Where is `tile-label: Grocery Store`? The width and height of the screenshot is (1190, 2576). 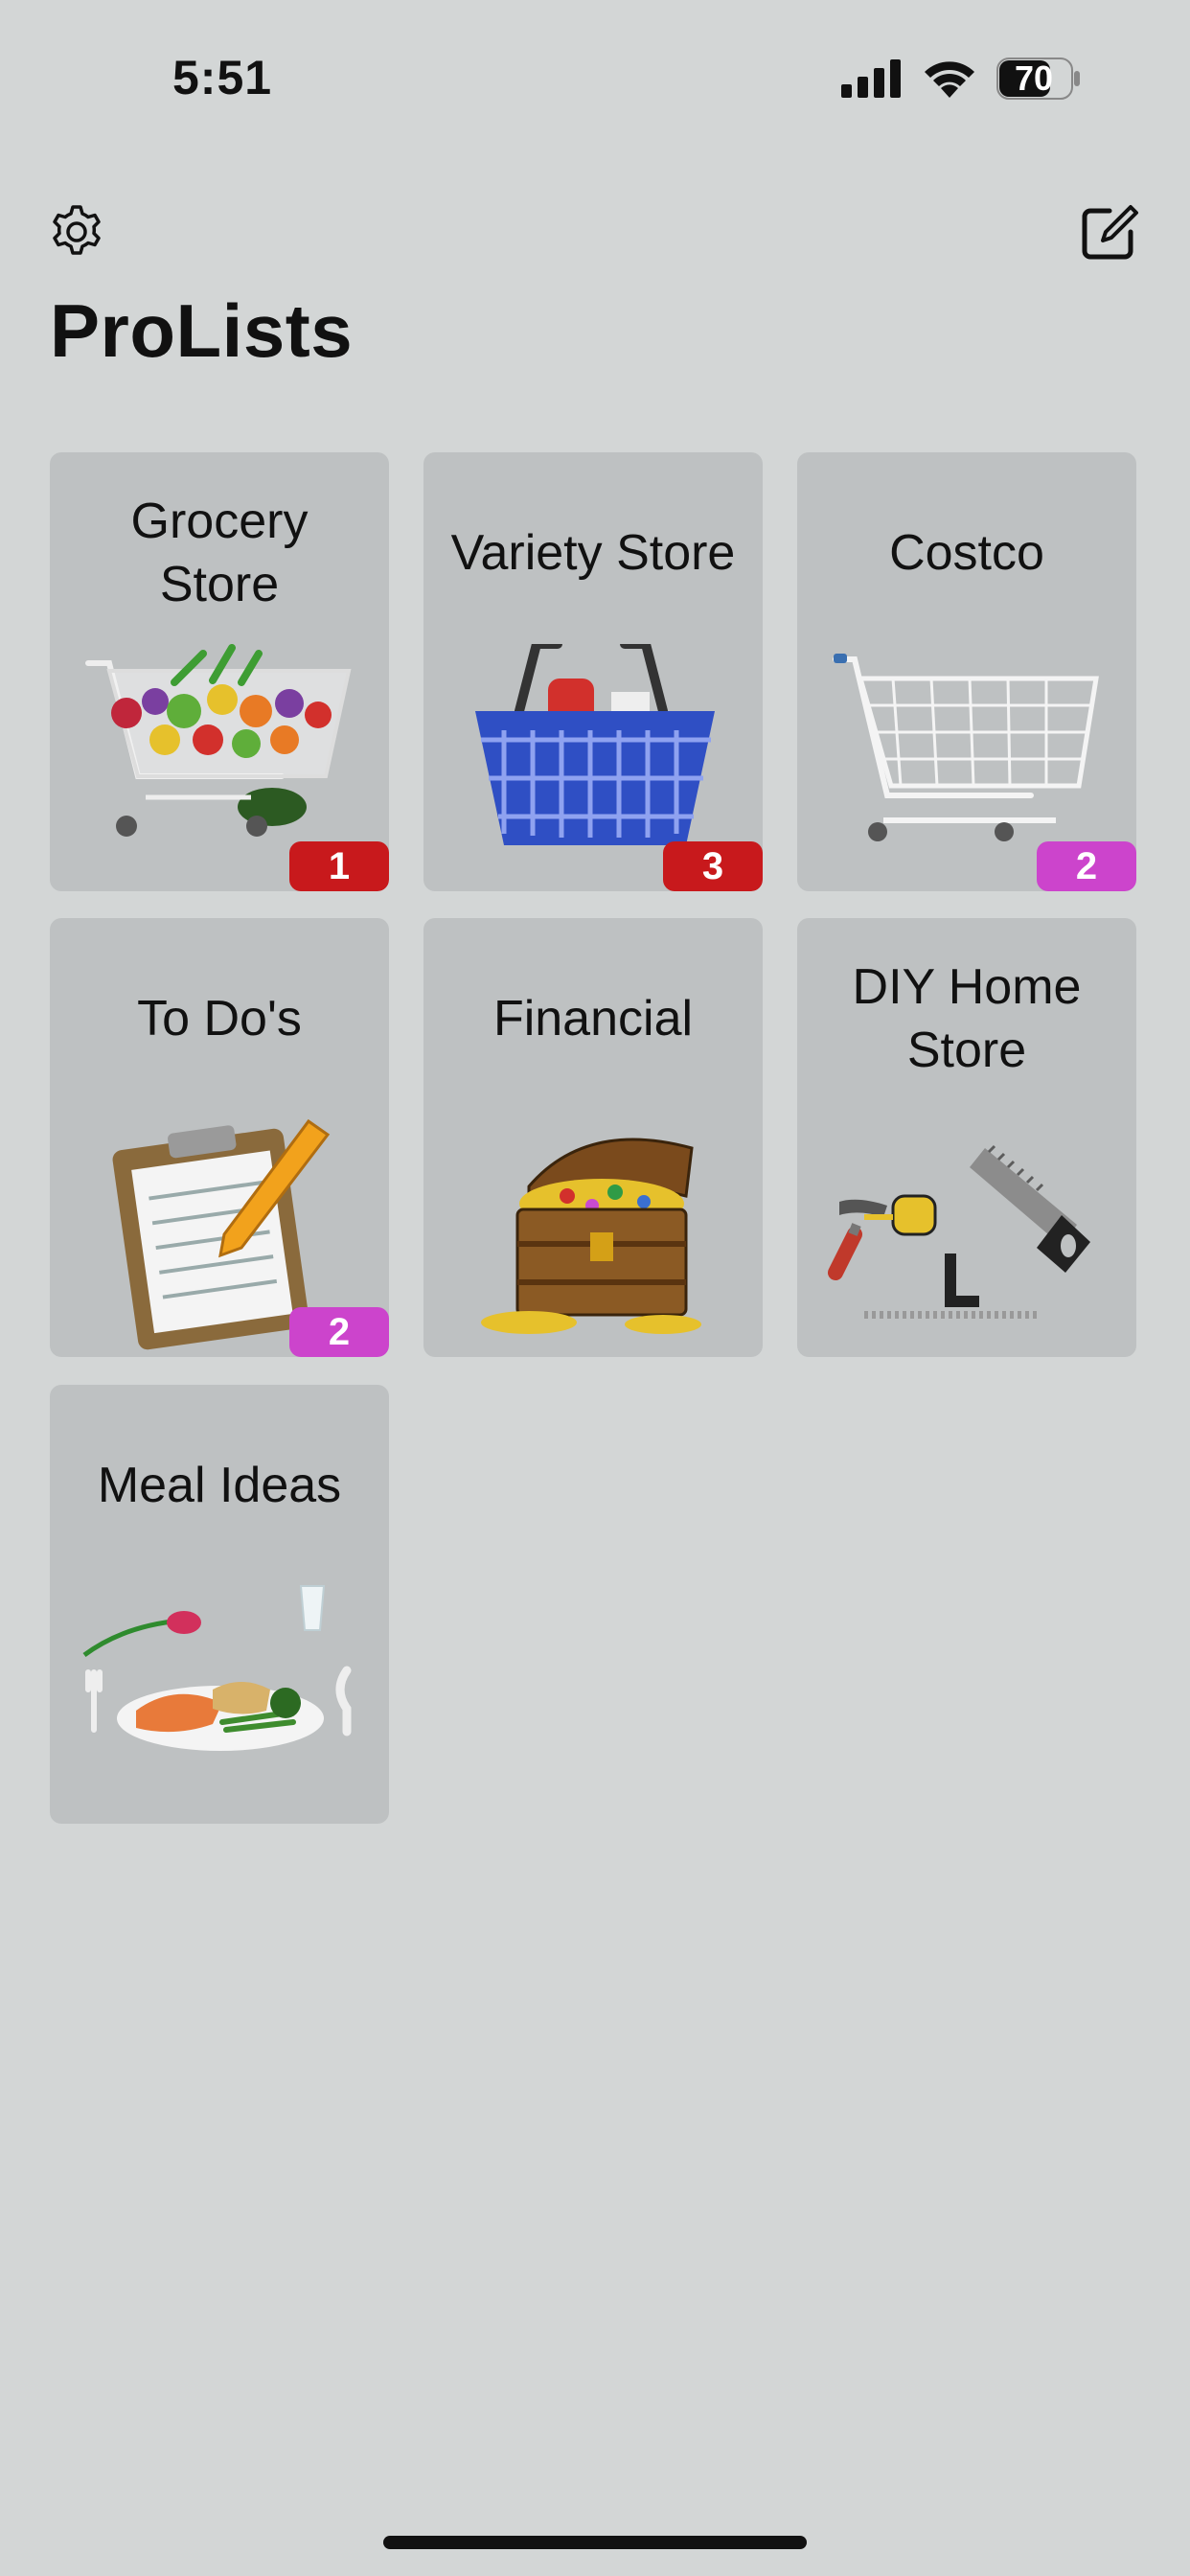 tile-label: Grocery Store is located at coordinates (220, 553).